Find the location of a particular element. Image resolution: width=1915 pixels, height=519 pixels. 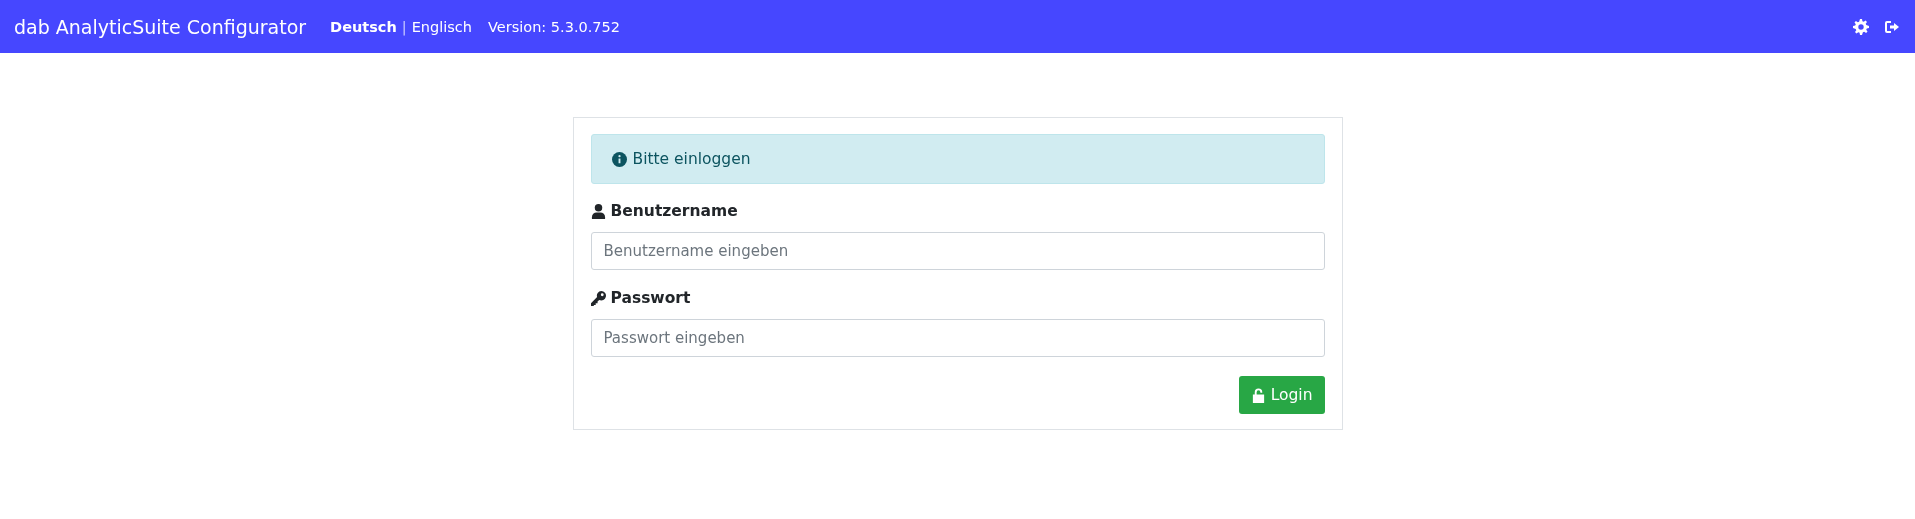

user-icon is located at coordinates (598, 211).